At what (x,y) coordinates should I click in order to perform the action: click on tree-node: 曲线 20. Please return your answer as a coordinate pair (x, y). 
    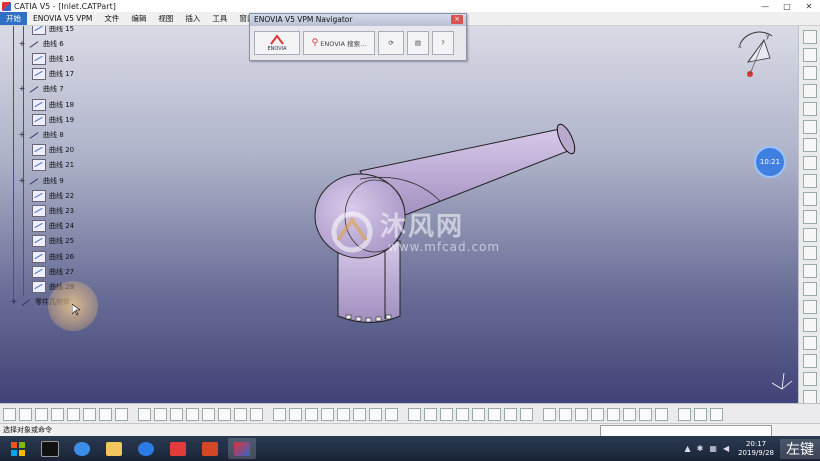
    Looking at the image, I should click on (52, 150).